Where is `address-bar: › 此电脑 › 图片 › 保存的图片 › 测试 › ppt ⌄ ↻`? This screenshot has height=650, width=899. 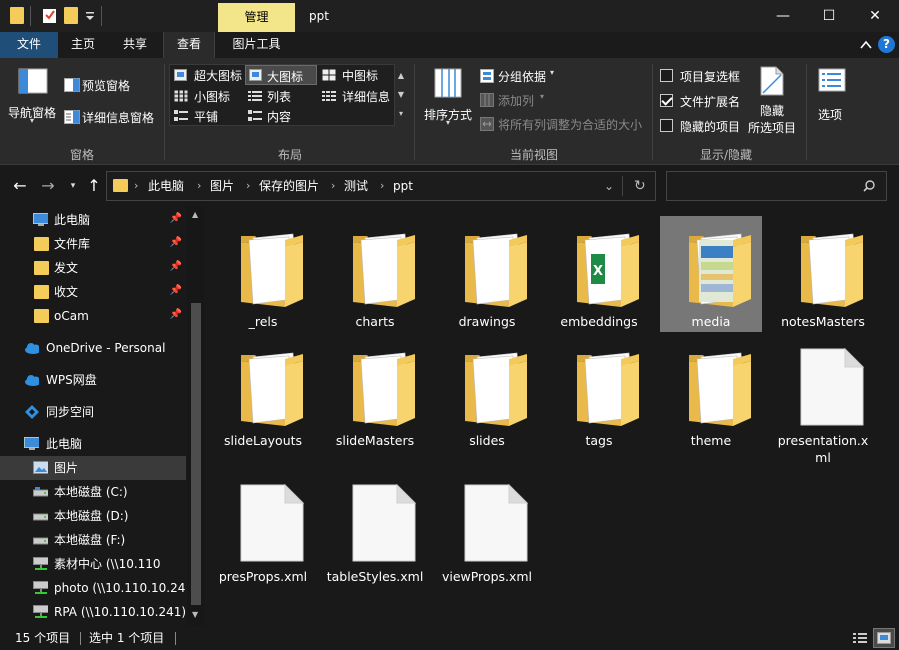 address-bar: › 此电脑 › 图片 › 保存的图片 › 测试 › ppt ⌄ ↻ is located at coordinates (381, 186).